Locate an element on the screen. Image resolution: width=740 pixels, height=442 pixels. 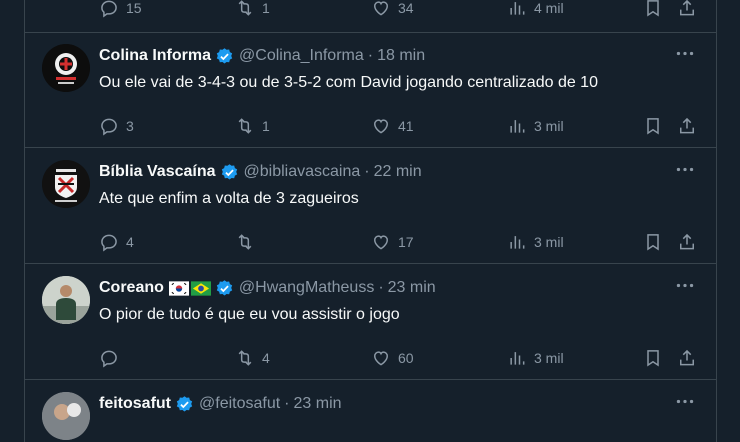
user-handle: @bibliavascaina is located at coordinates (302, 172).